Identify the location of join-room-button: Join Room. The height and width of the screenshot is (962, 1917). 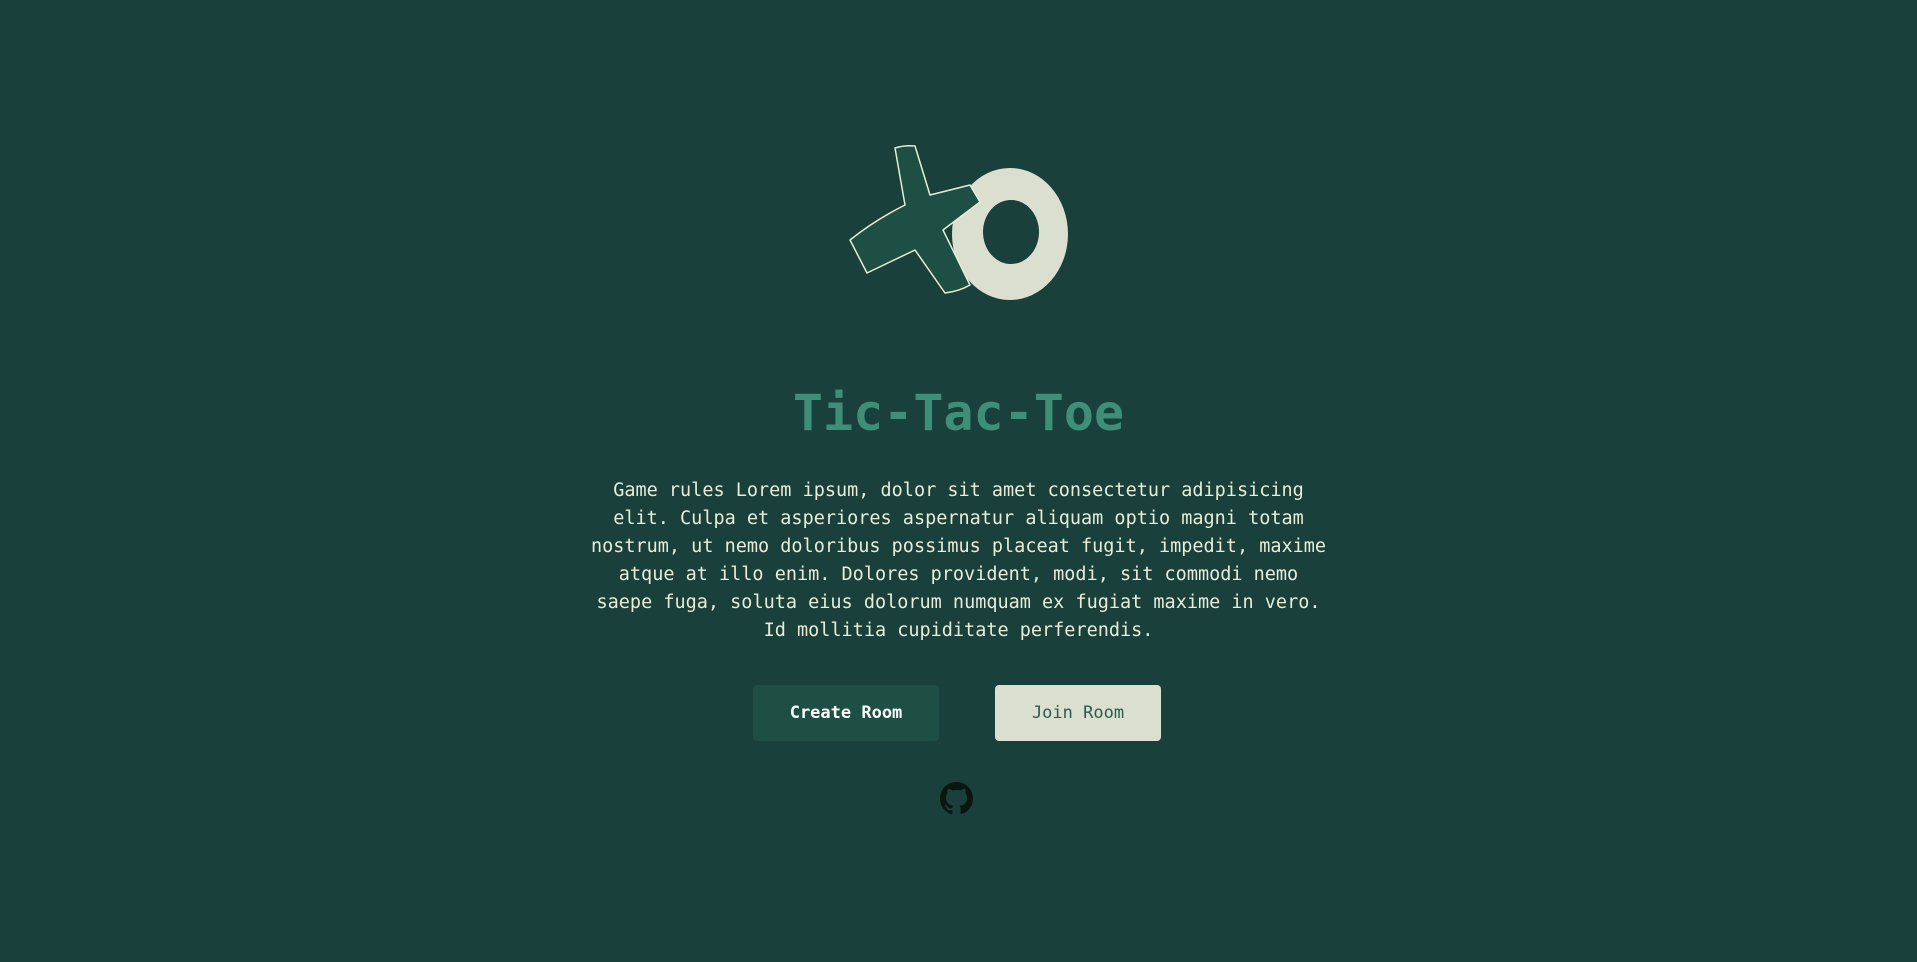
(1078, 713).